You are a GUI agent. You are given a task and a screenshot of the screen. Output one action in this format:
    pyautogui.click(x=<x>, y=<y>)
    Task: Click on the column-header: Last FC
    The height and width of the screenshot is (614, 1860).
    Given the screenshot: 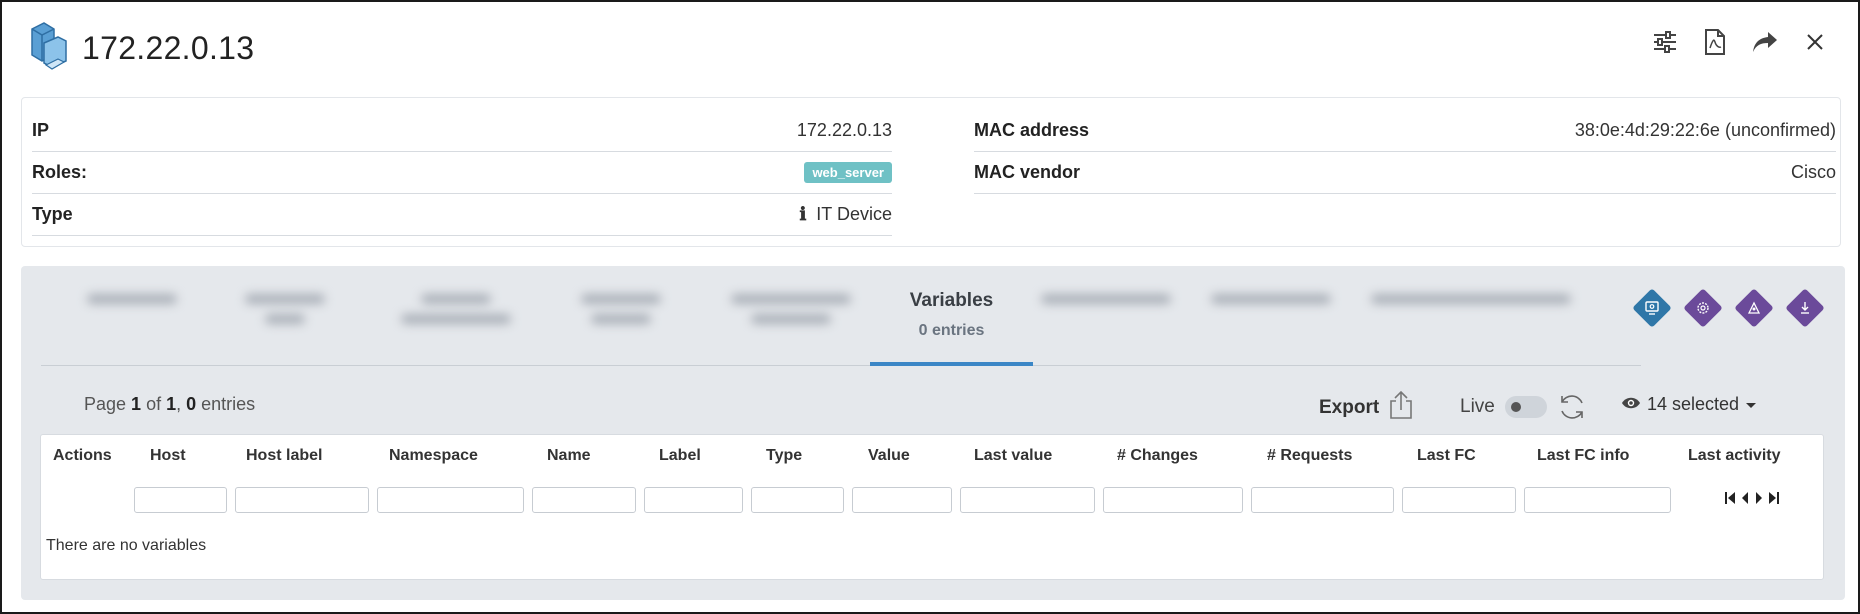 What is the action you would take?
    pyautogui.click(x=1446, y=456)
    